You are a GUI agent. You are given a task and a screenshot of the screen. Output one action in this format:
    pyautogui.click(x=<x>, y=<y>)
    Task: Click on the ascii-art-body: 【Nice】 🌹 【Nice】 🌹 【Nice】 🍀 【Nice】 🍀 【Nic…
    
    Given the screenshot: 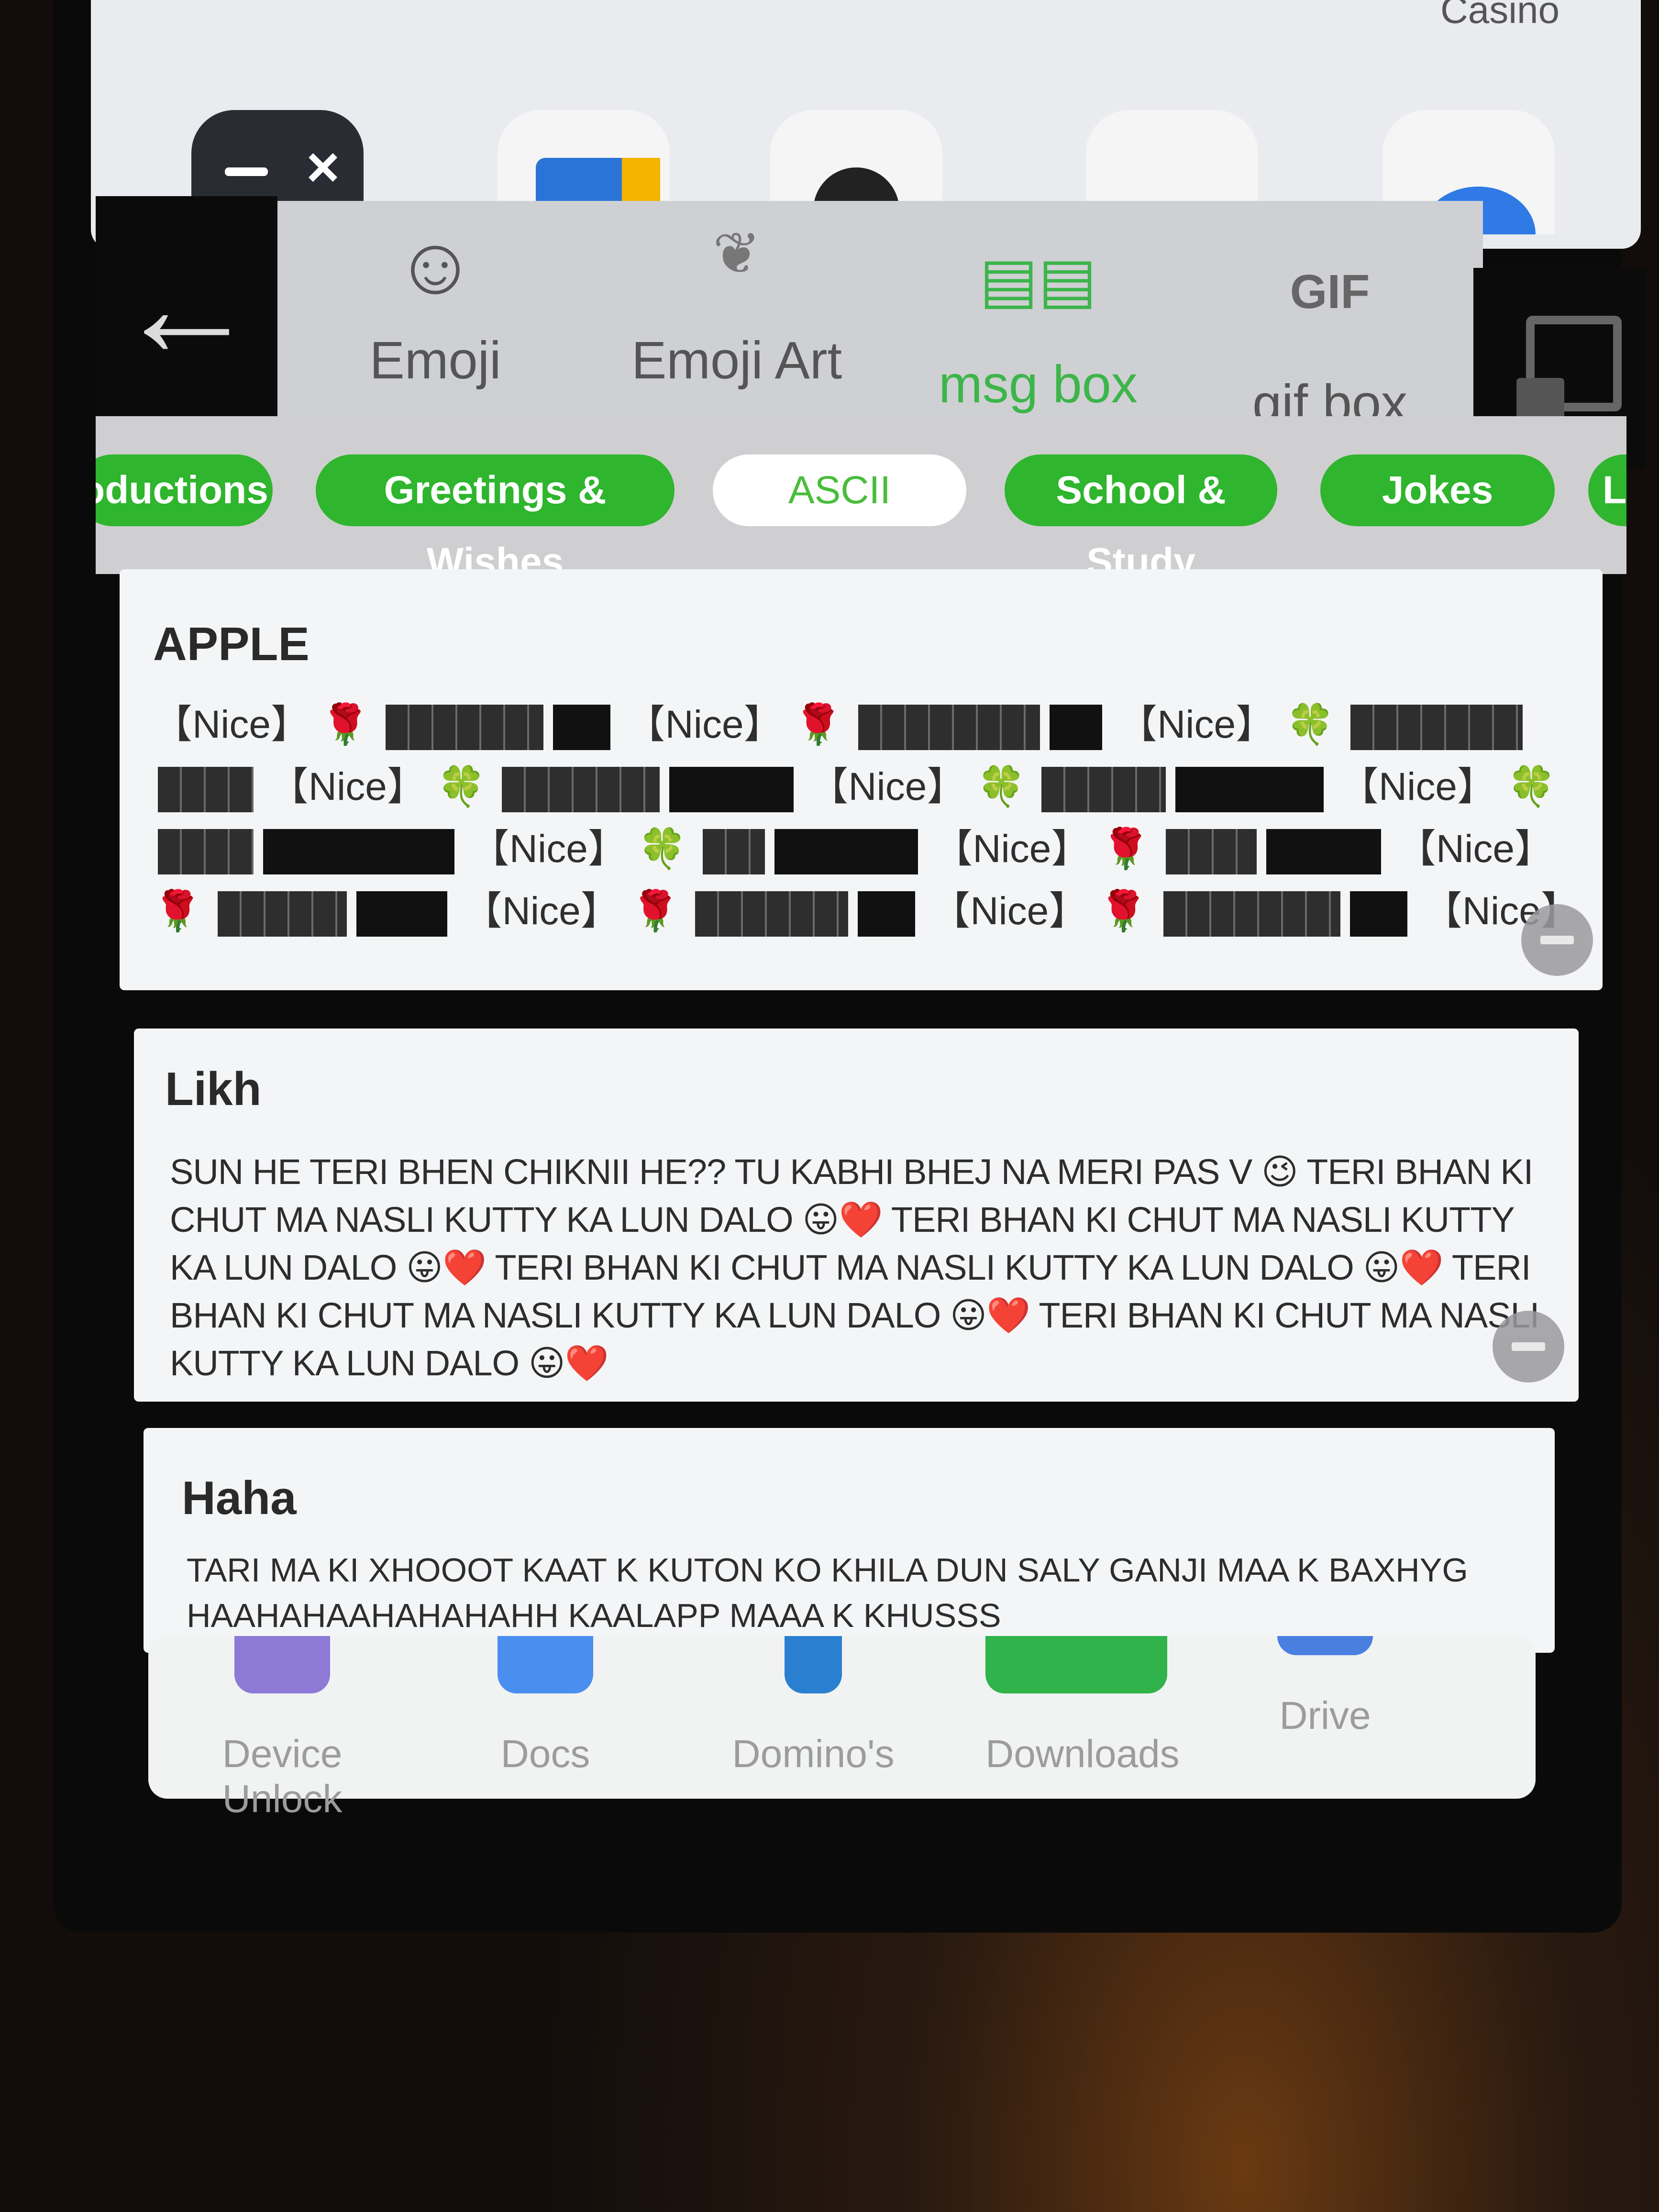 What is the action you would take?
    pyautogui.click(x=866, y=818)
    